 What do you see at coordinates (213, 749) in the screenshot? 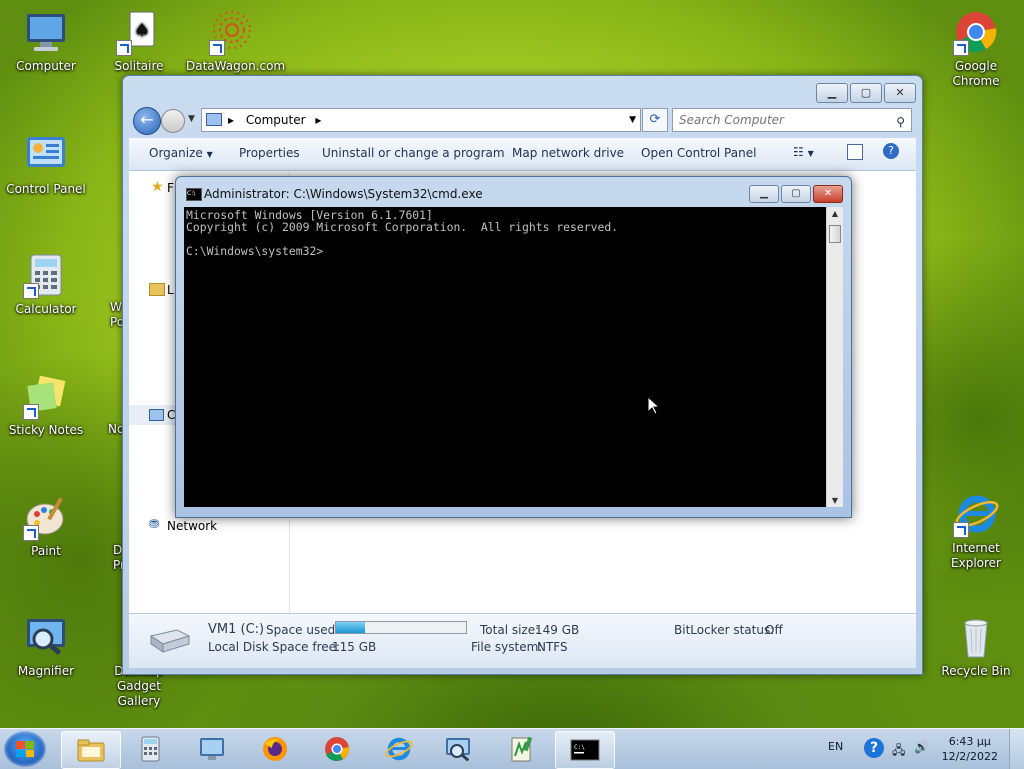
I see `taskbar-remote-desktop` at bounding box center [213, 749].